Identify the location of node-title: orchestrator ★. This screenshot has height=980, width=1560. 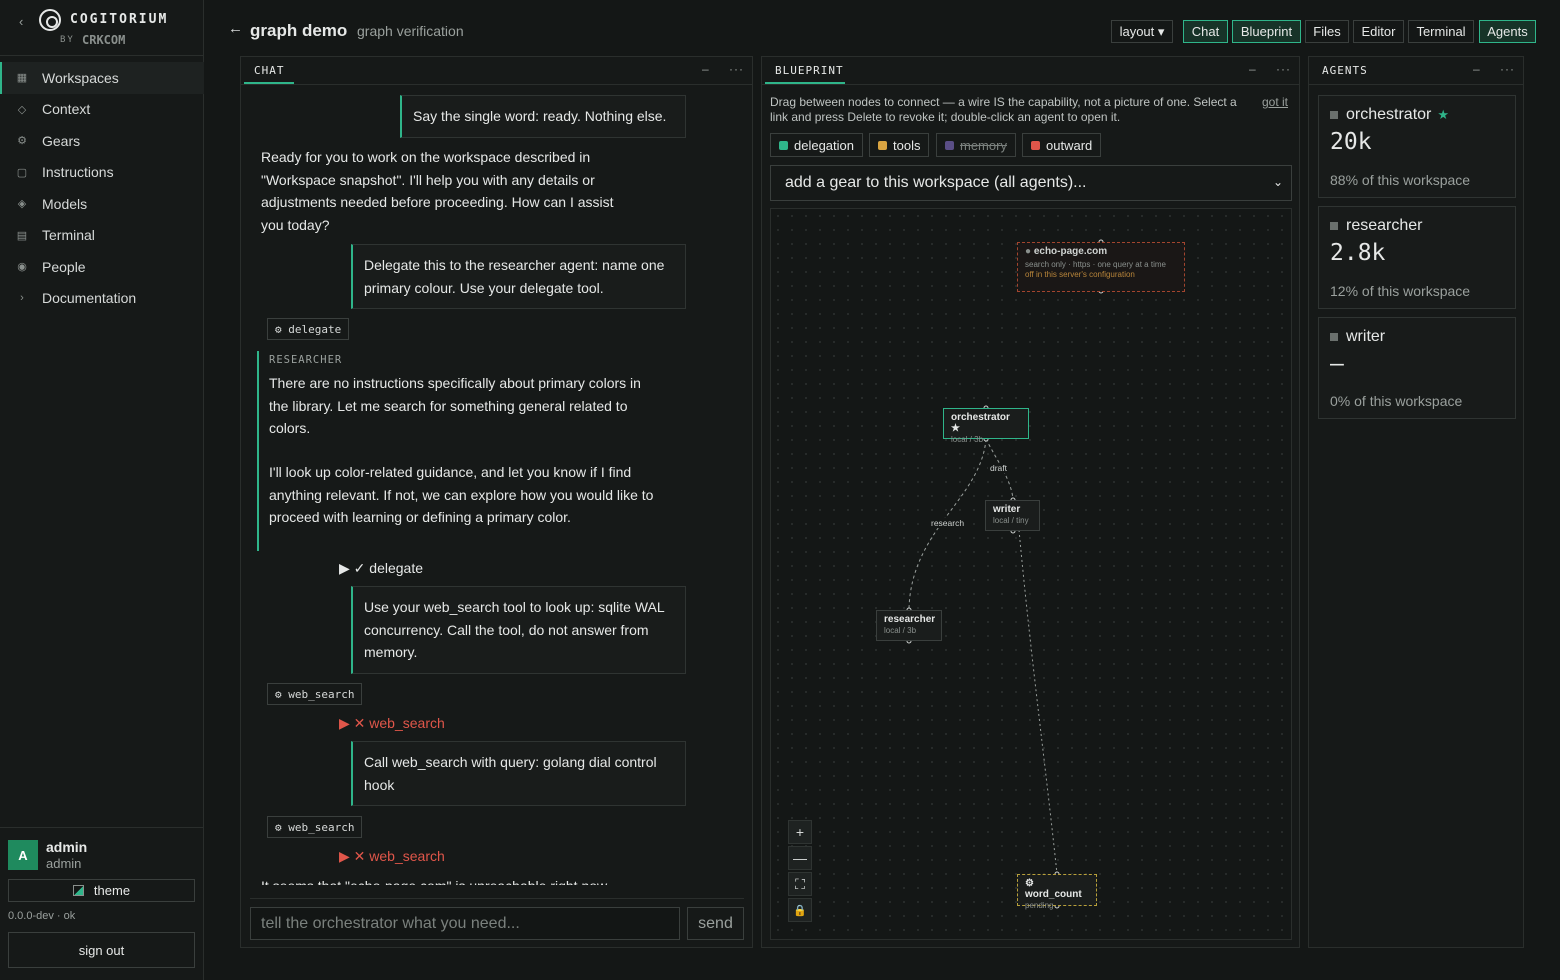
(980, 423).